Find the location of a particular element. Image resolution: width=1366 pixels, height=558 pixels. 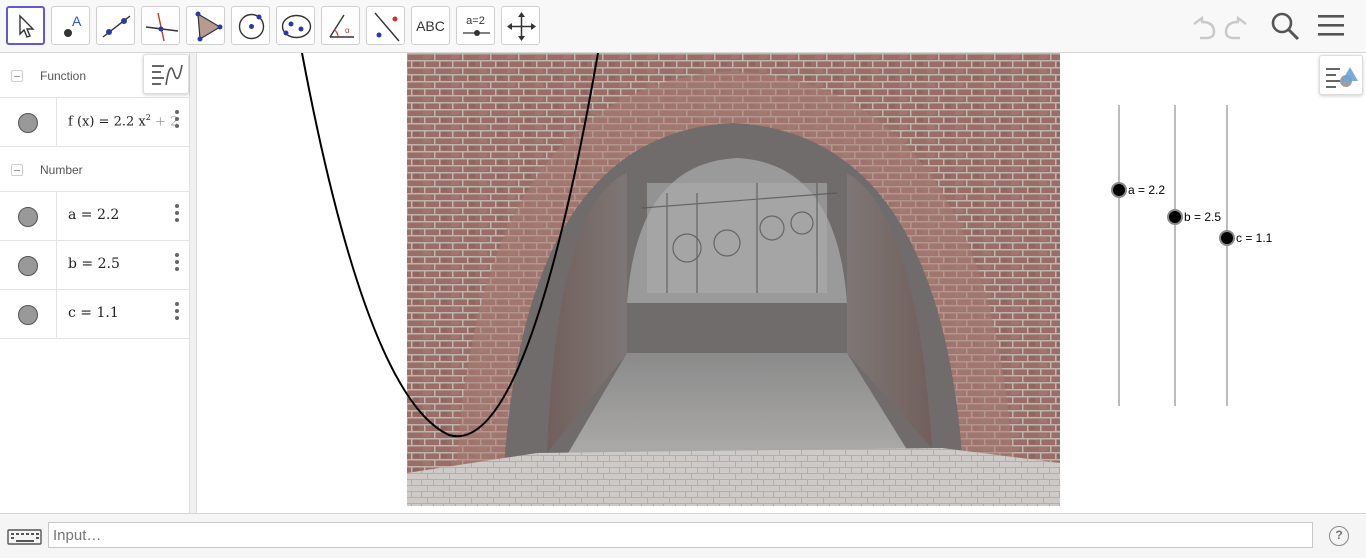

ellipse-tool-button is located at coordinates (295, 25).